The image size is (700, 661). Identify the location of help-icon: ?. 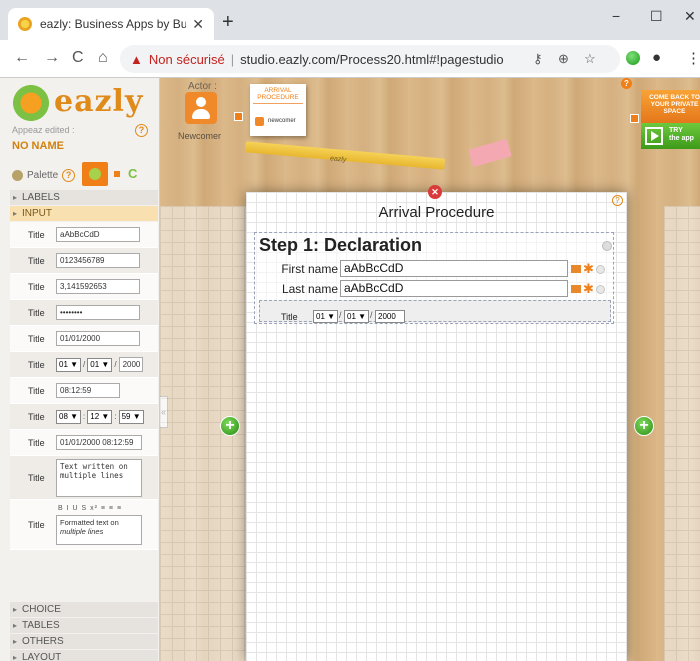
(141, 130).